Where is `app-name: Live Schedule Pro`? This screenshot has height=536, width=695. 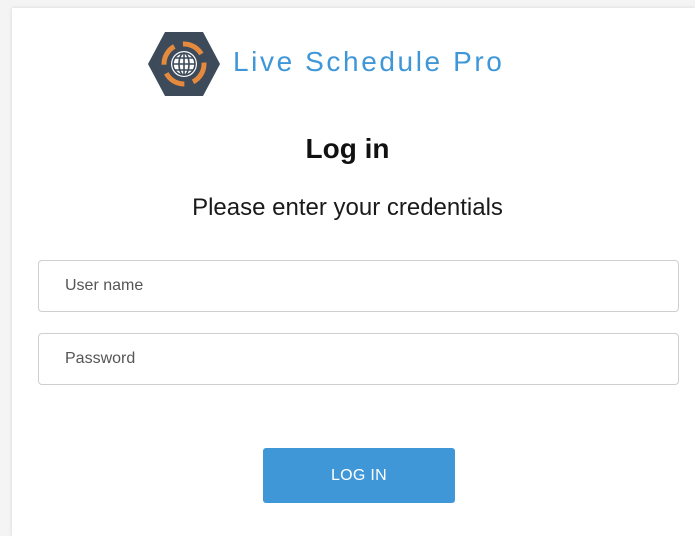 app-name: Live Schedule Pro is located at coordinates (369, 61).